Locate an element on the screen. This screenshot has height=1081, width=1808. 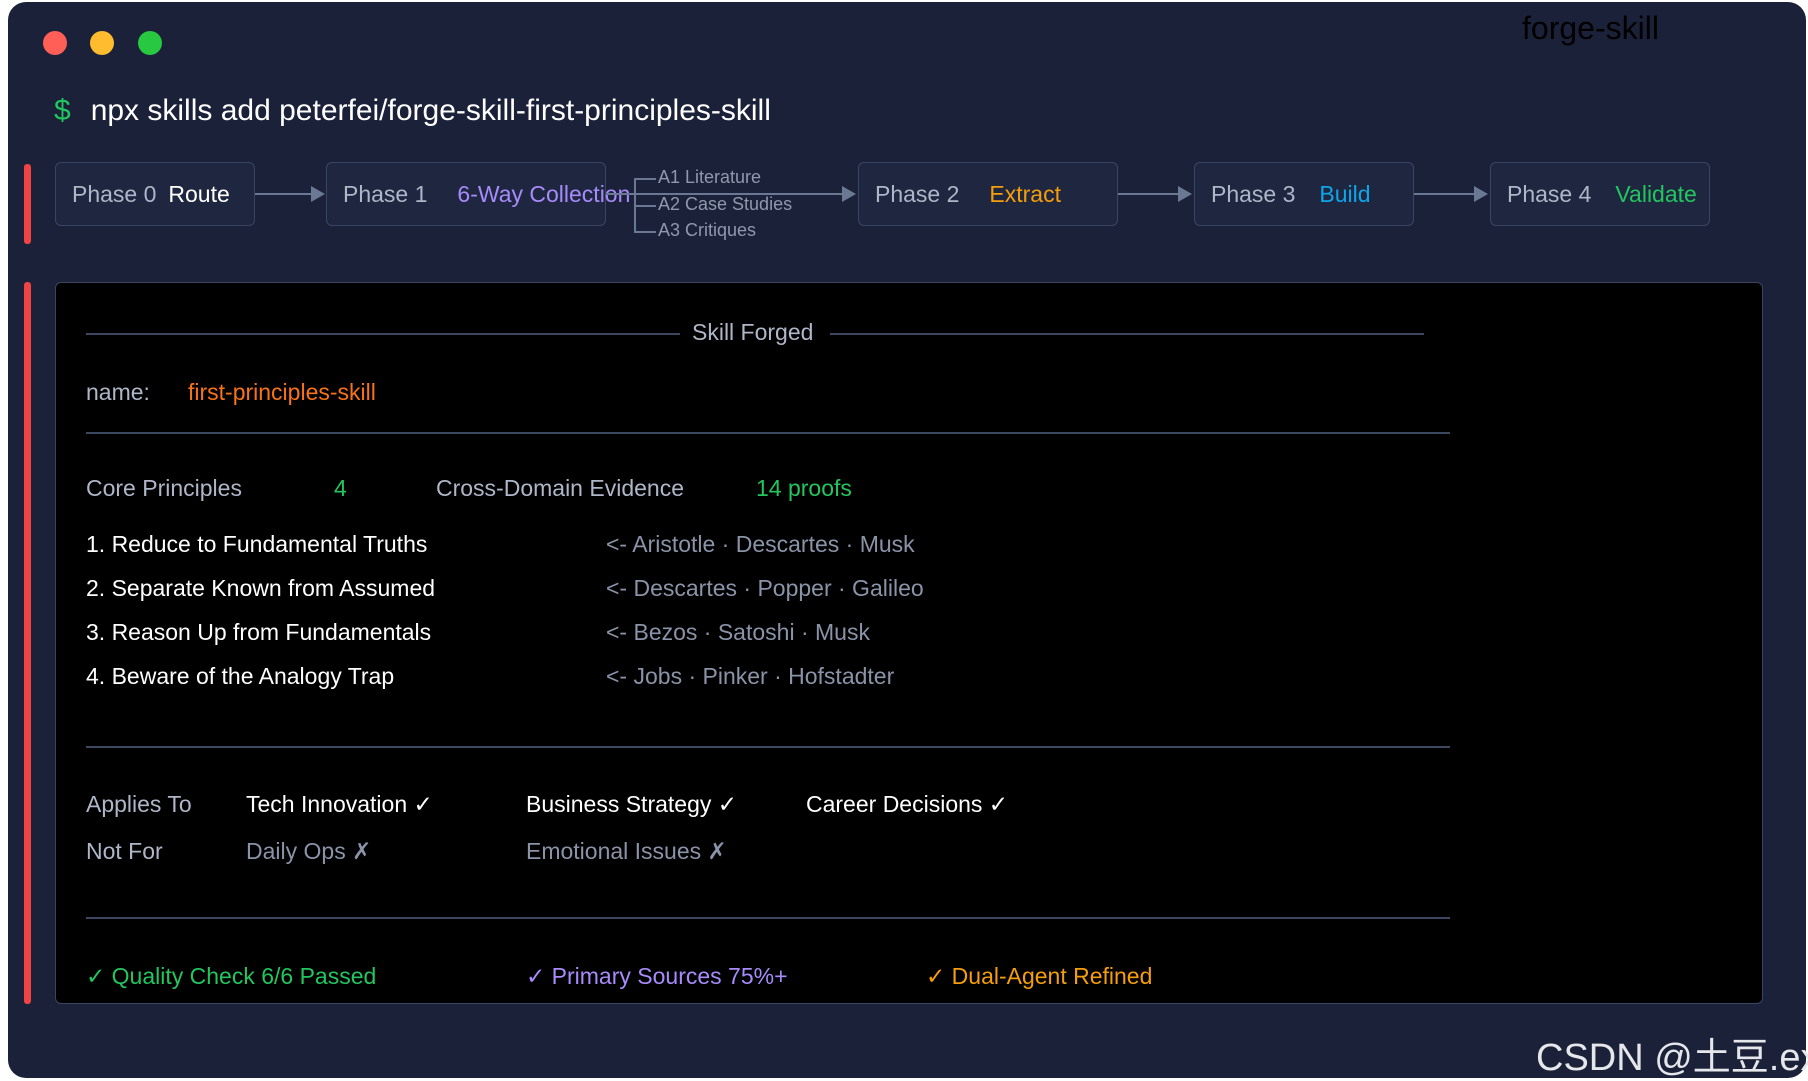
close-window-button is located at coordinates (55, 43).